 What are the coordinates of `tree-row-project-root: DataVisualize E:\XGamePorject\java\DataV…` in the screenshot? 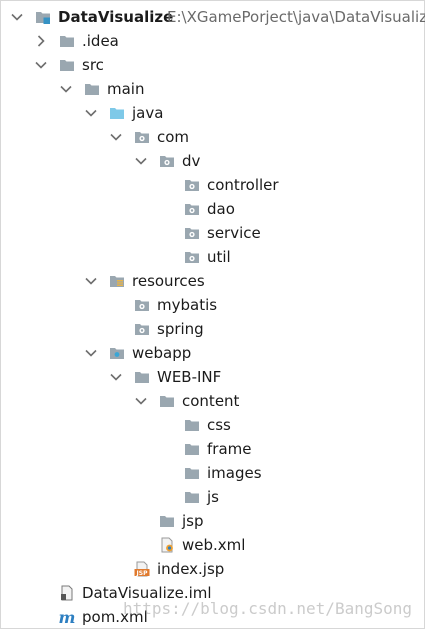 It's located at (213, 17).